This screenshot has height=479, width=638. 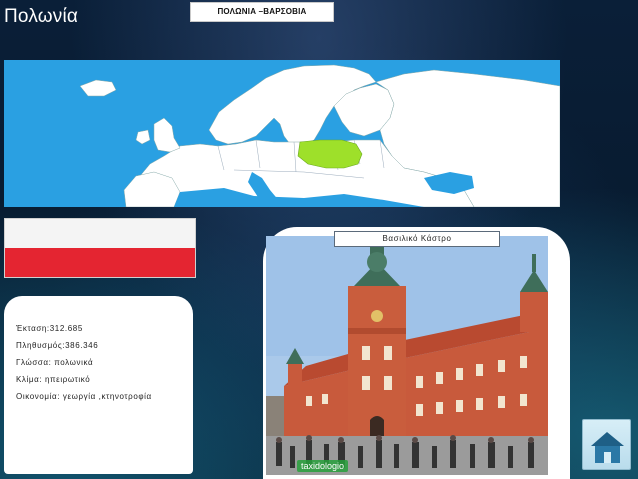 I want to click on fact-economy: Οικονομία: γεωργία ,κτηνοτροφία, so click(x=84, y=396).